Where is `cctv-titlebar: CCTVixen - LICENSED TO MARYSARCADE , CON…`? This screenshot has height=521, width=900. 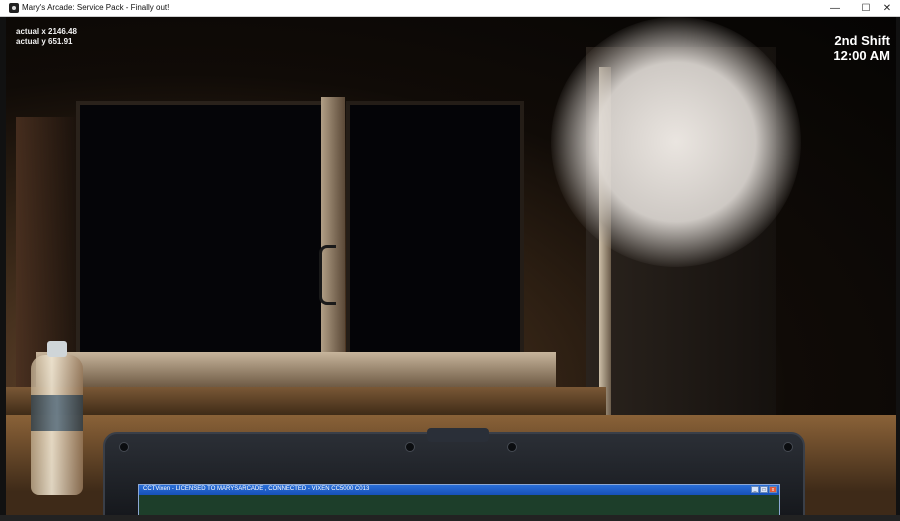
cctv-titlebar: CCTVixen - LICENSED TO MARYSARCADE , CON… is located at coordinates (459, 490).